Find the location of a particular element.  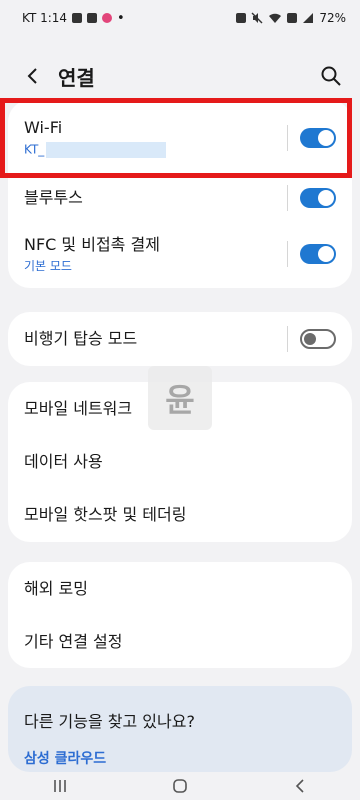

watermark-text: 윤 is located at coordinates (180, 400).